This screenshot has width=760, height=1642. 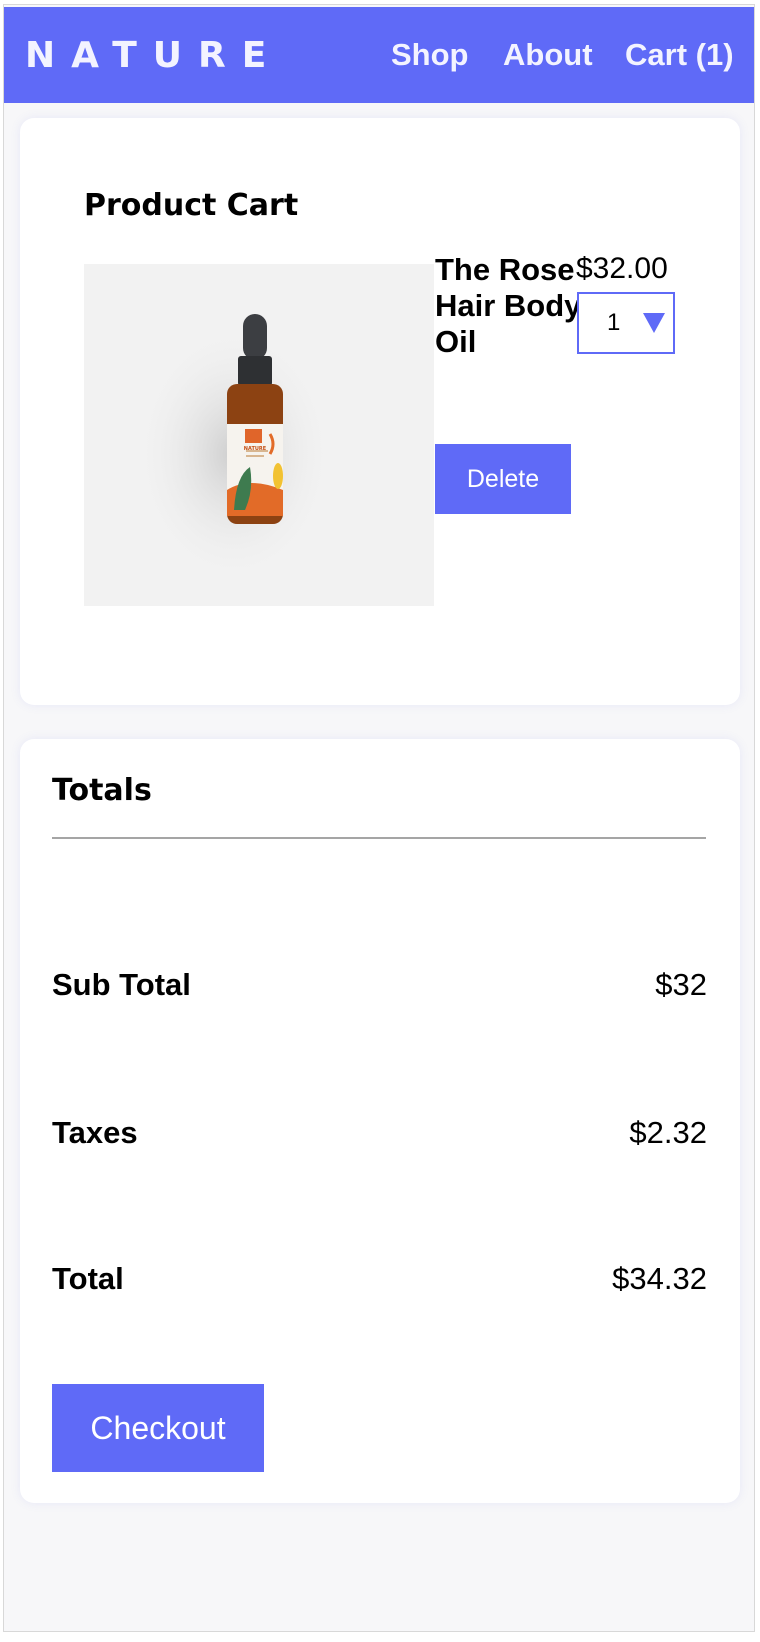 I want to click on dropdown-arrow-icon, so click(x=654, y=323).